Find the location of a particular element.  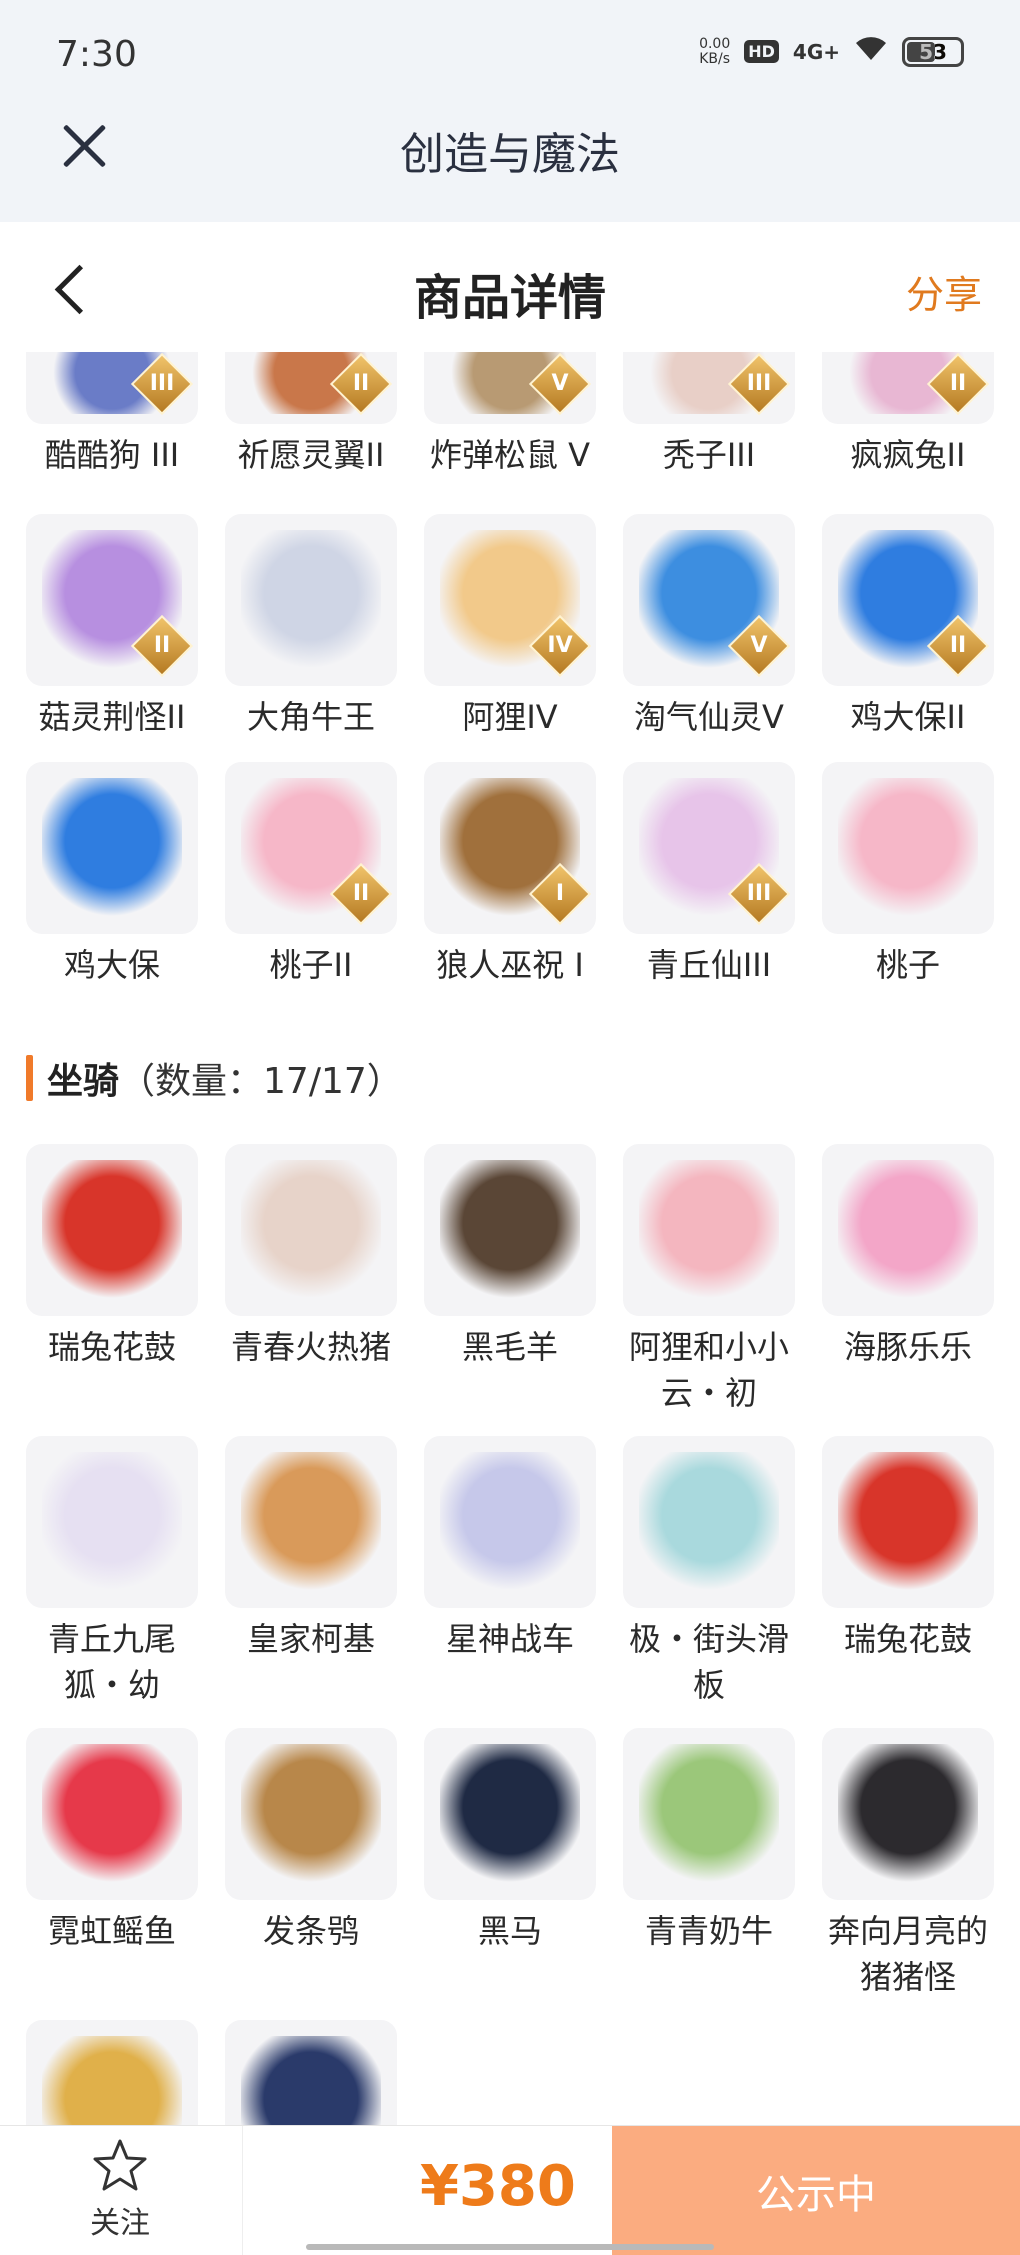

pet-name: 酷酷狗 III is located at coordinates (112, 455).